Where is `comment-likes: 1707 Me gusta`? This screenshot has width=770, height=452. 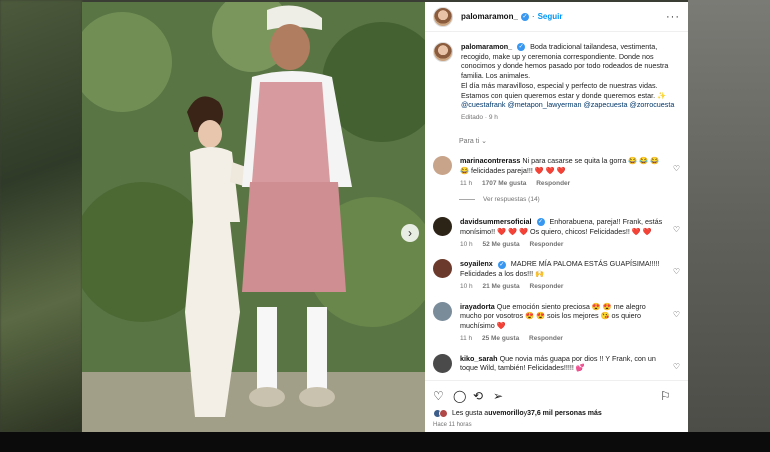 comment-likes: 1707 Me gusta is located at coordinates (504, 183).